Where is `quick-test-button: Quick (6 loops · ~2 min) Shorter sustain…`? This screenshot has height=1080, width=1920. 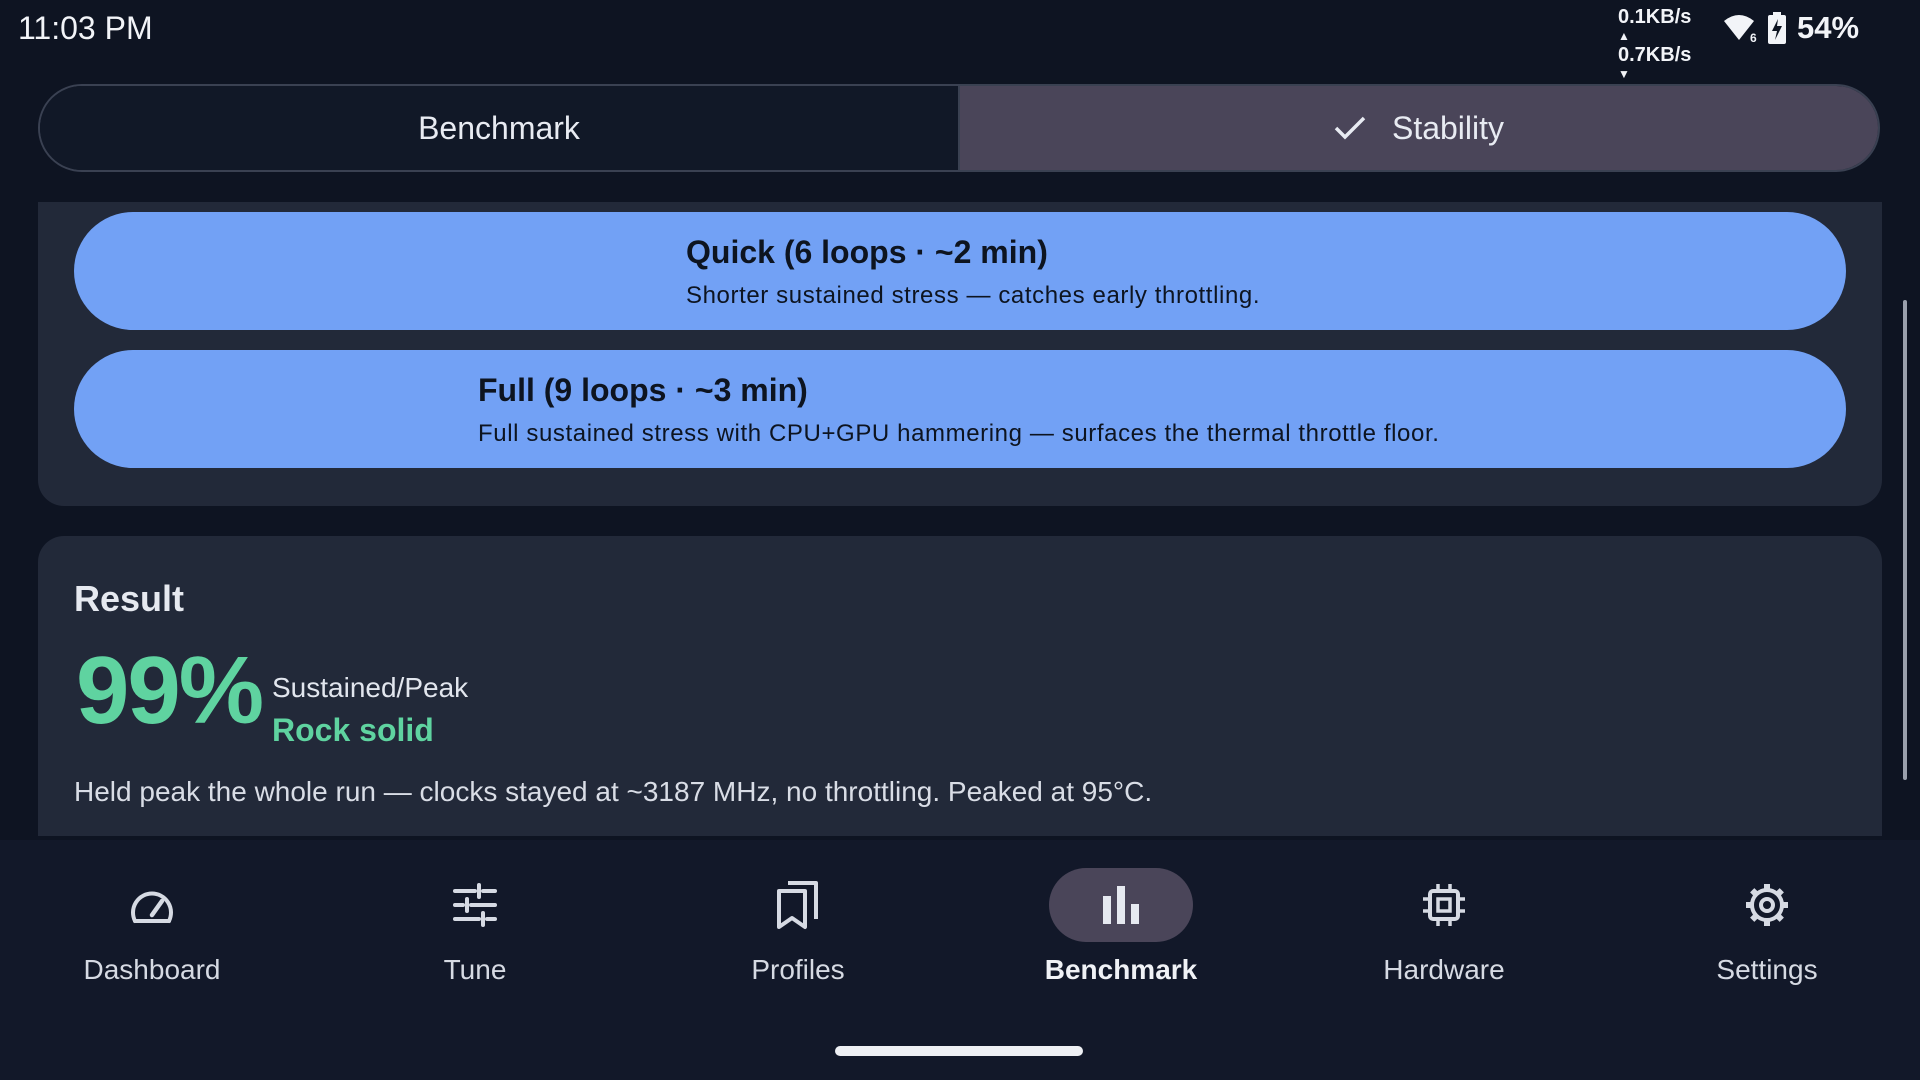
quick-test-button: Quick (6 loops · ~2 min) Shorter sustain… is located at coordinates (960, 271).